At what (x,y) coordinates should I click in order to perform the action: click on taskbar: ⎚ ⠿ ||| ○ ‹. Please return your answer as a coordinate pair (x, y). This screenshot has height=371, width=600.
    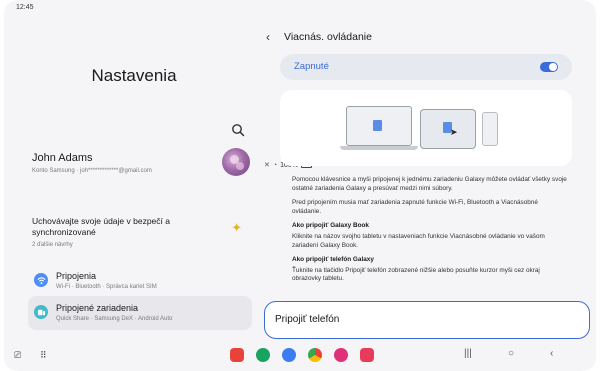
    Looking at the image, I should click on (300, 355).